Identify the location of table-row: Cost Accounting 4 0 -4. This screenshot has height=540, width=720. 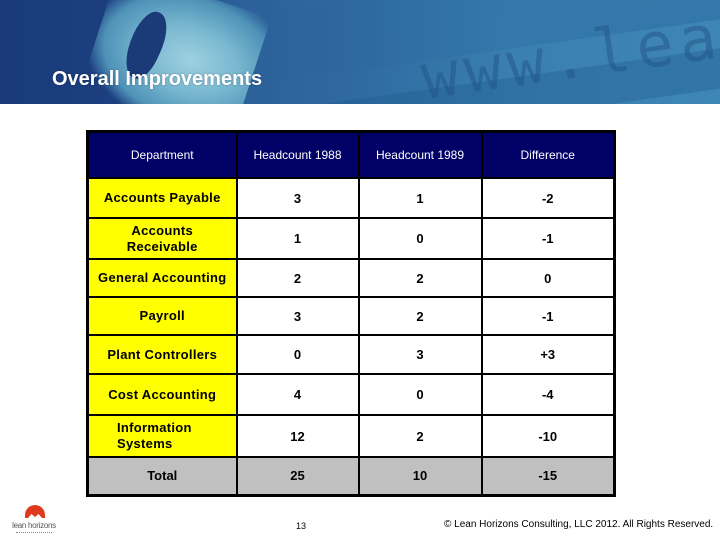
(351, 394).